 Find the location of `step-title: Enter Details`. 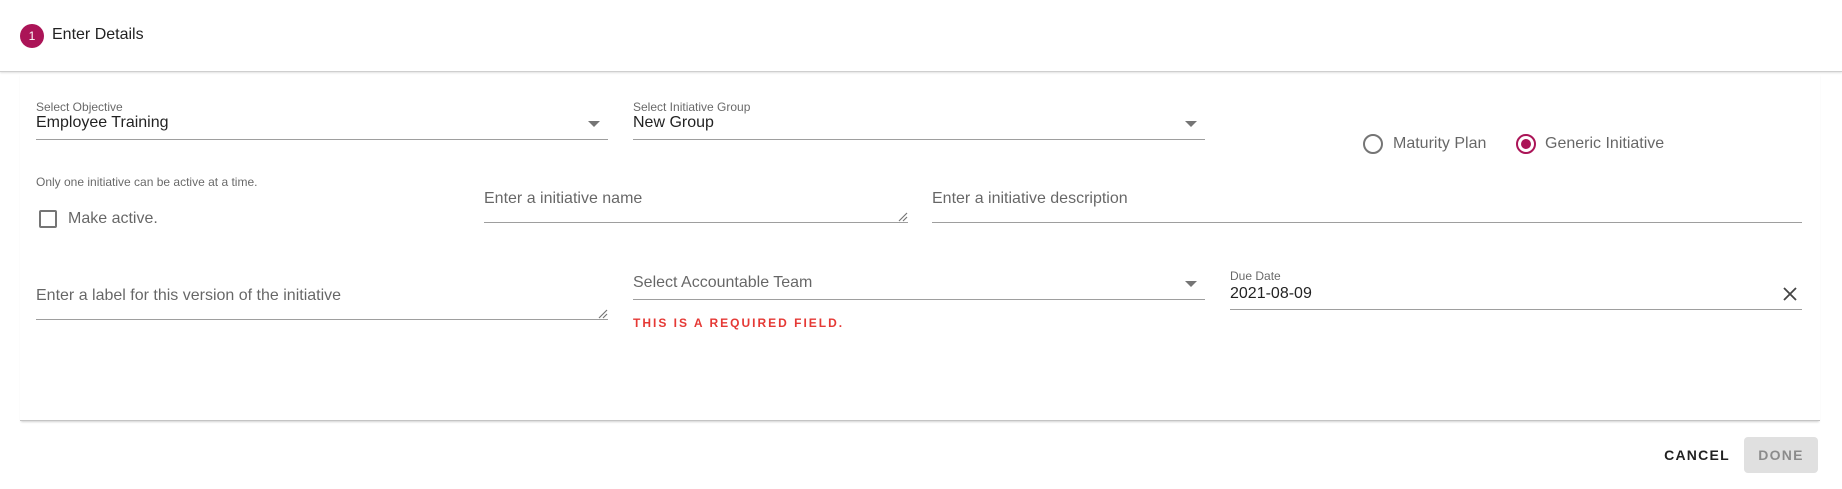

step-title: Enter Details is located at coordinates (98, 34).